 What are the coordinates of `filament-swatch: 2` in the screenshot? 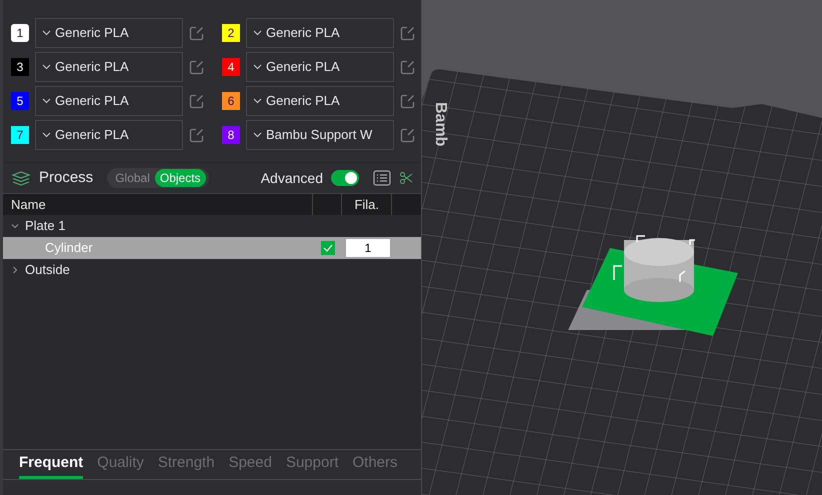 It's located at (231, 33).